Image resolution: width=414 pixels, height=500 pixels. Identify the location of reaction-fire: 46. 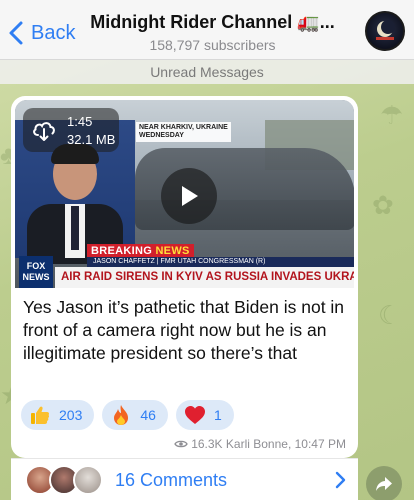
(135, 415).